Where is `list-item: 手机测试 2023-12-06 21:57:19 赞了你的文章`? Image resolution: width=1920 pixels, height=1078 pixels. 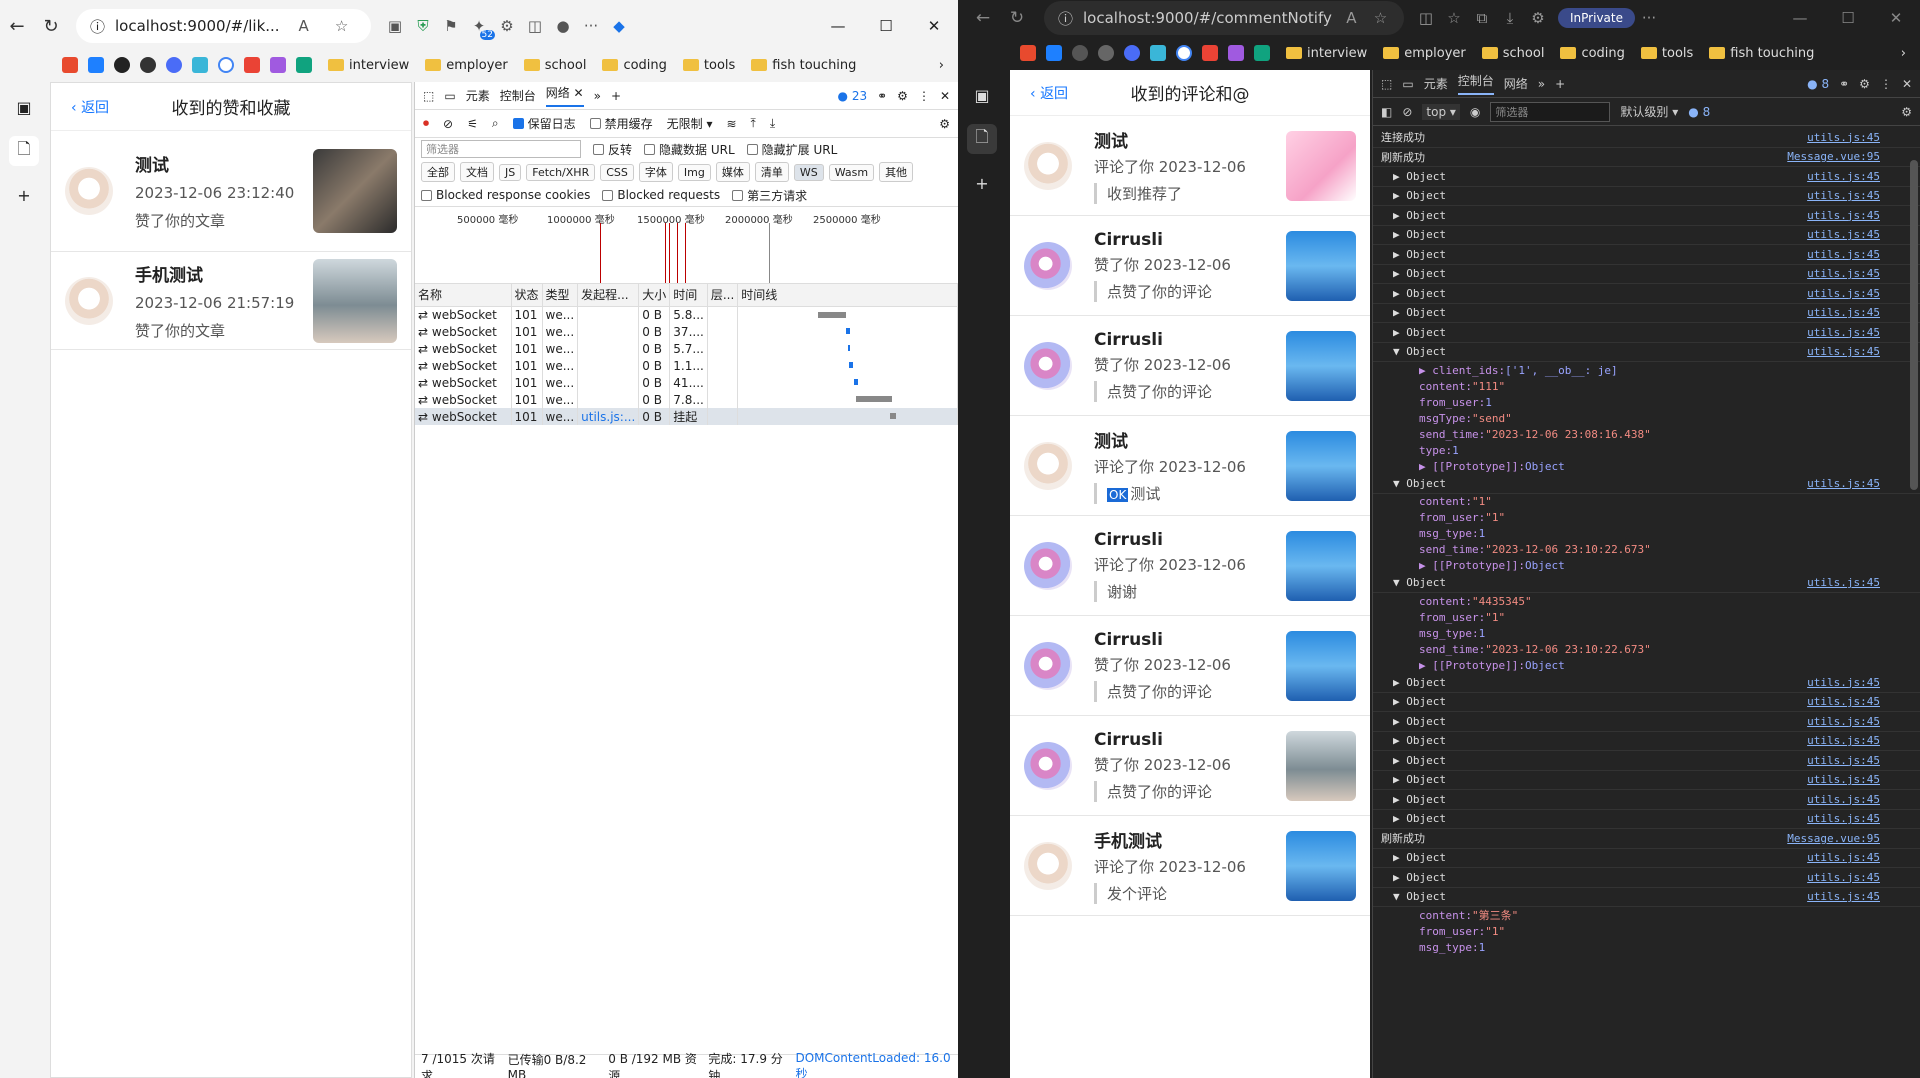 list-item: 手机测试 2023-12-06 21:57:19 赞了你的文章 is located at coordinates (231, 301).